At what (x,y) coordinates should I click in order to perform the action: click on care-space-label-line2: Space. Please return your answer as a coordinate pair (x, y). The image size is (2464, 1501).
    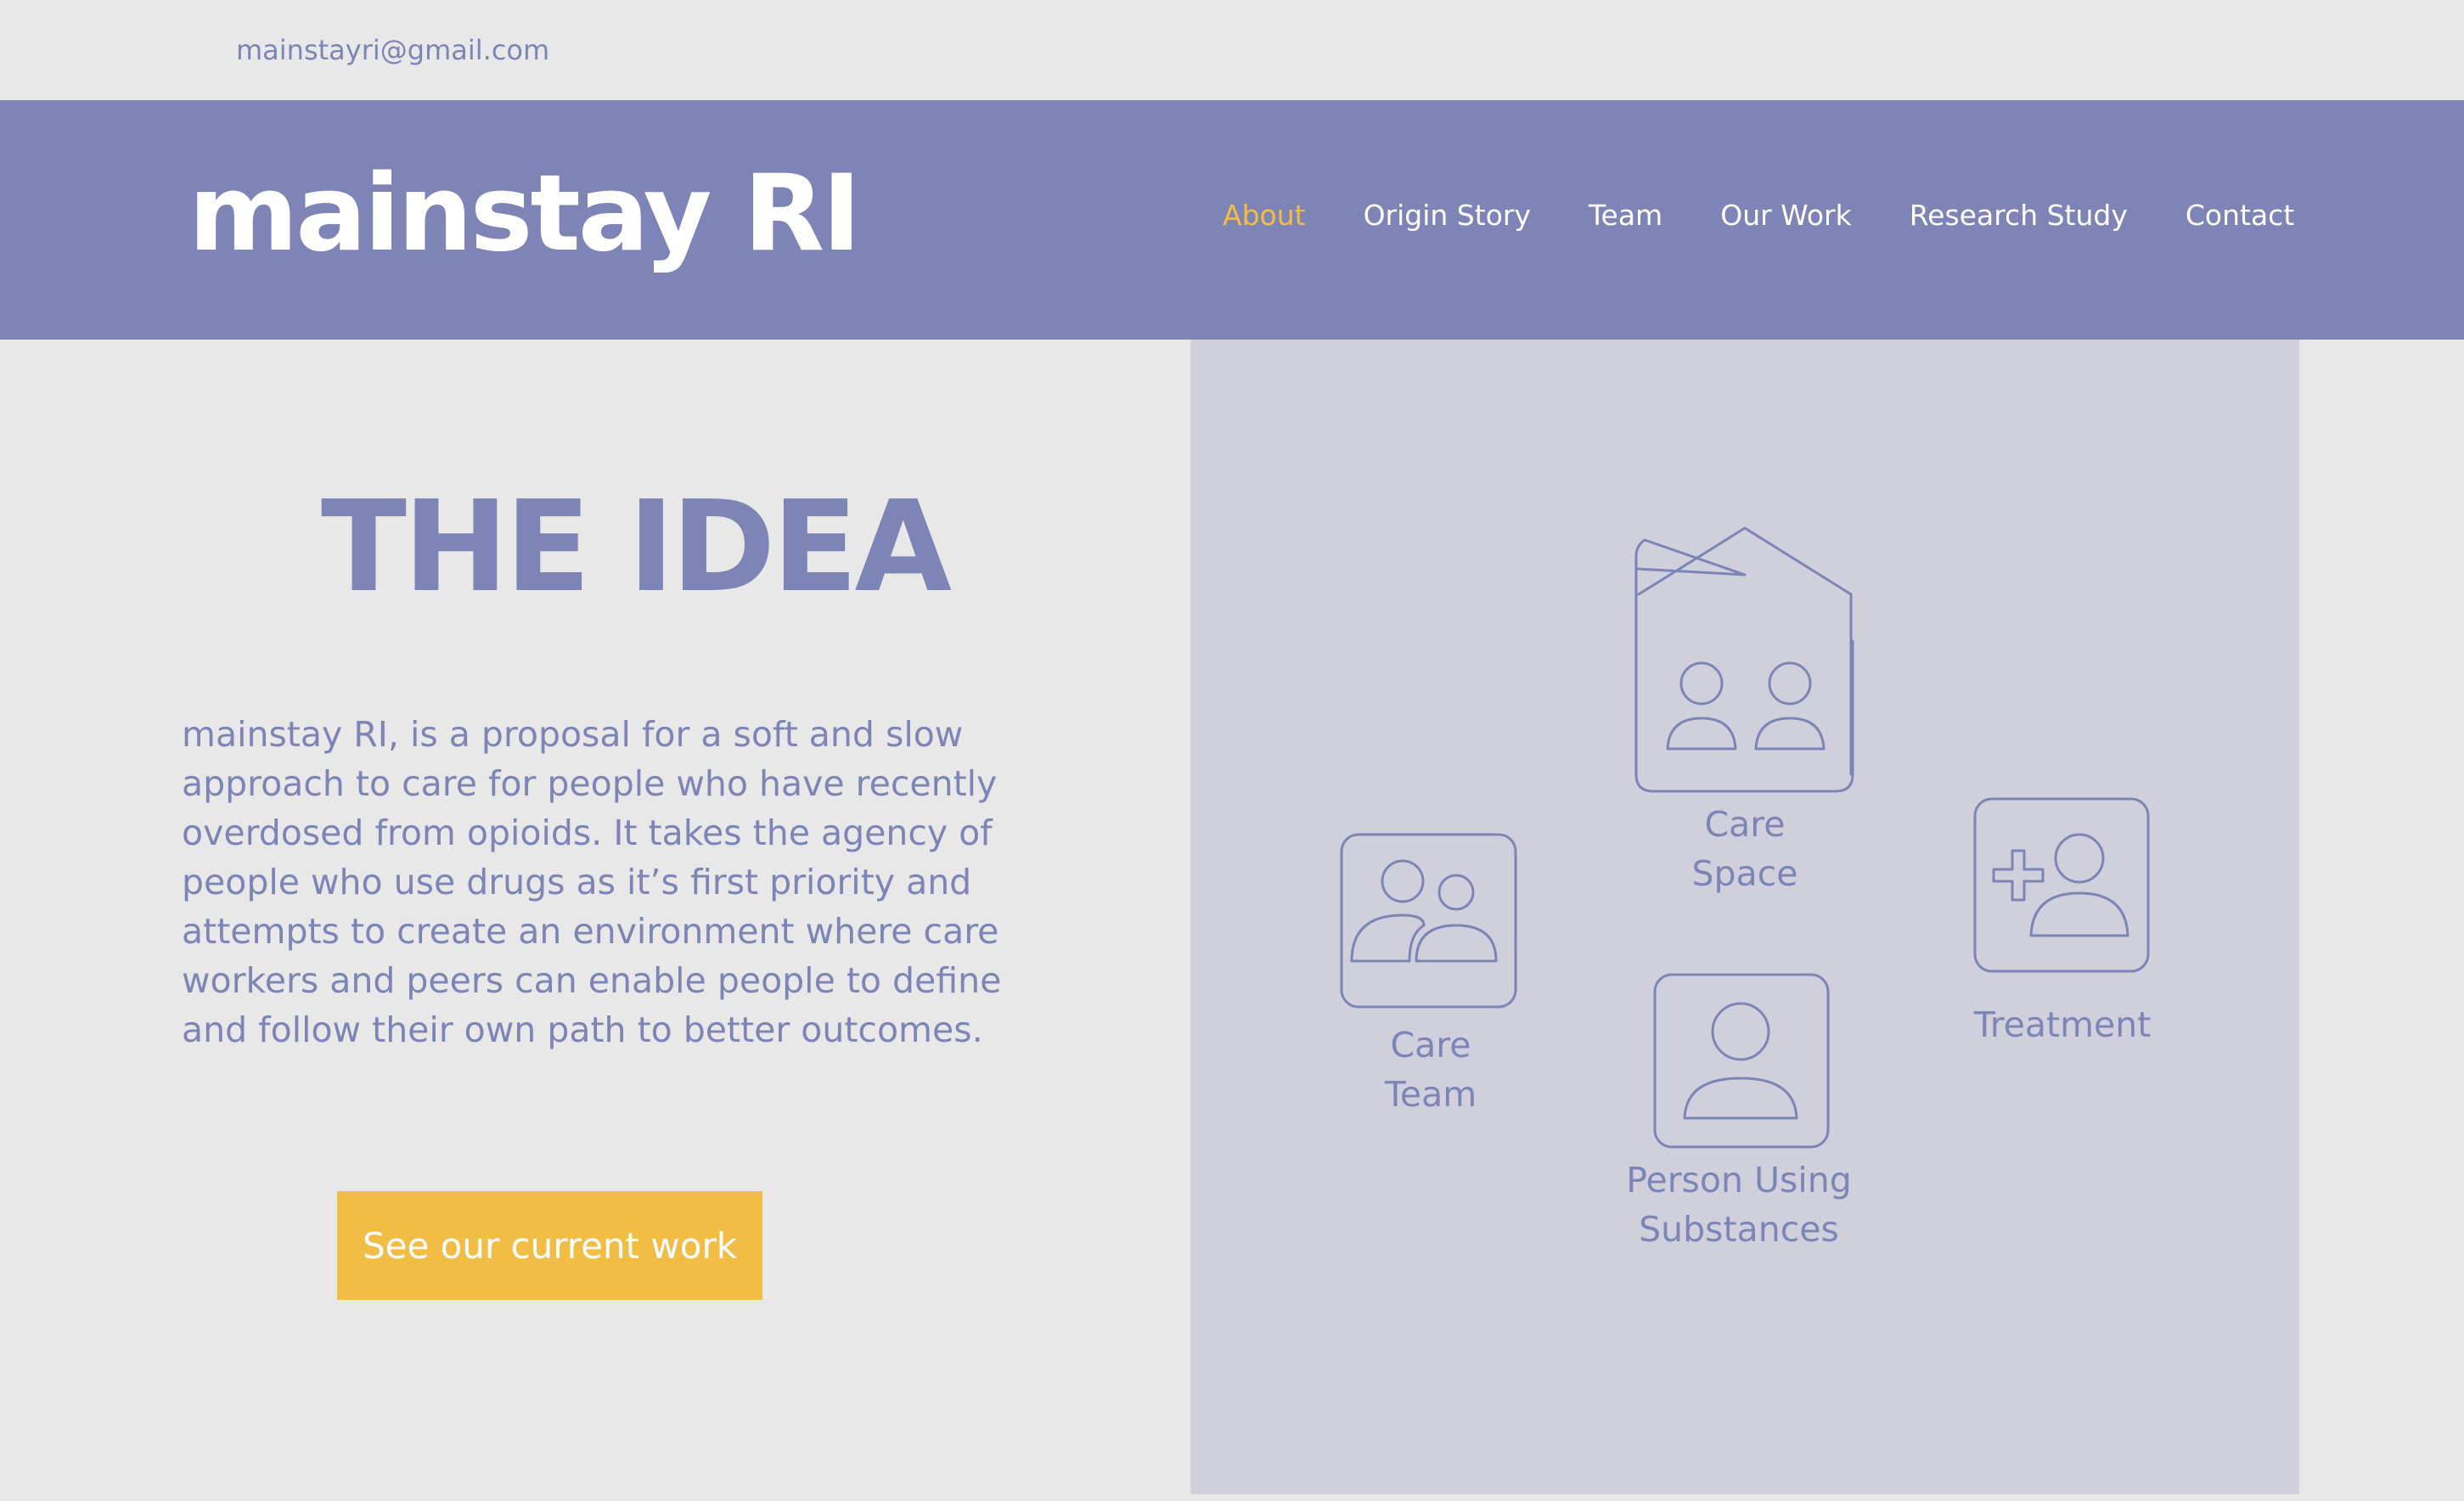
    Looking at the image, I should click on (1744, 873).